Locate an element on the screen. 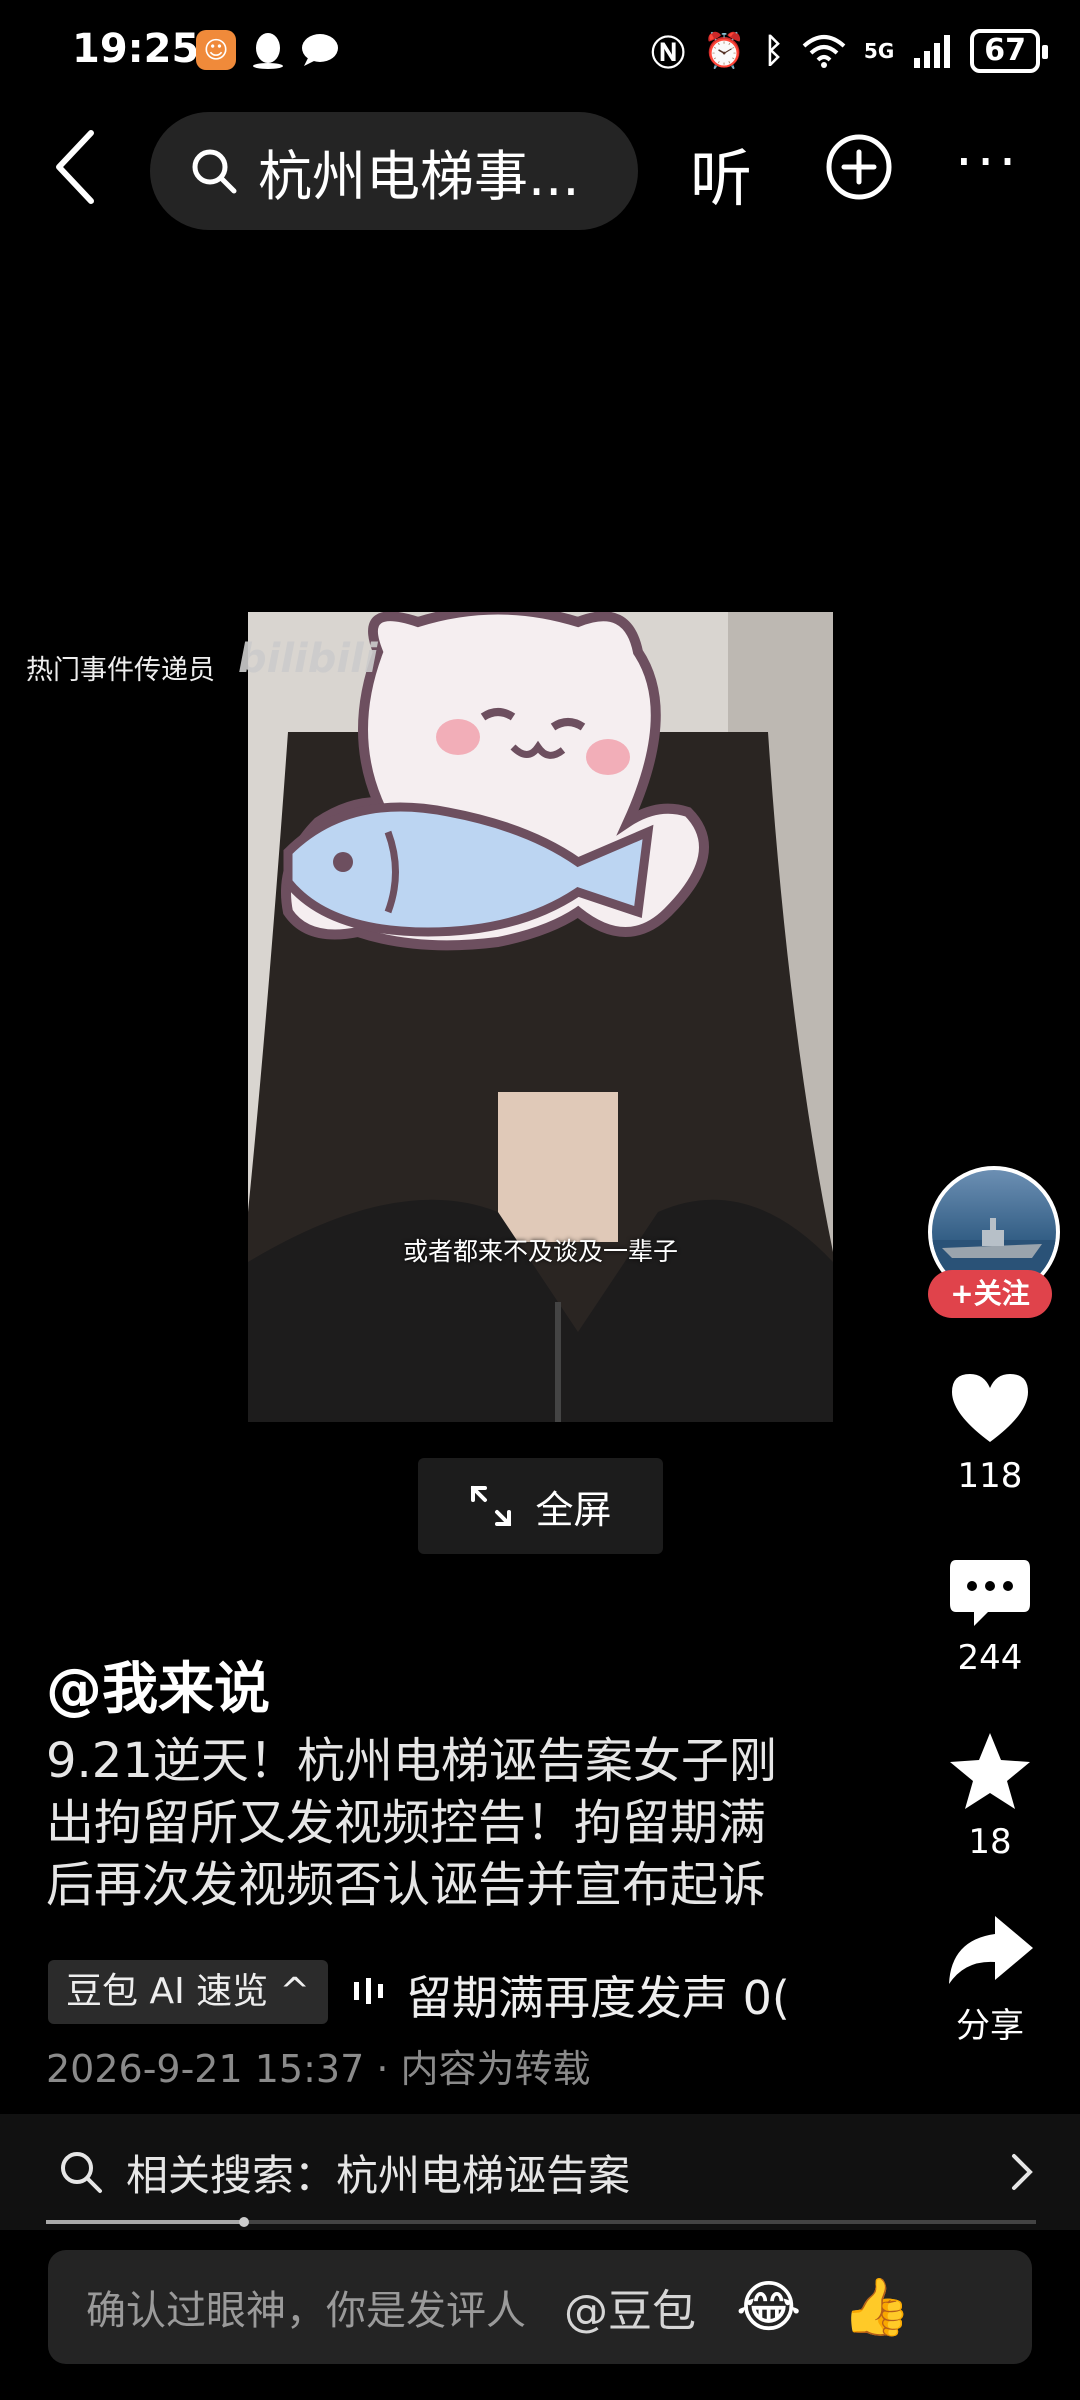  like-button: 118 is located at coordinates (990, 1433).